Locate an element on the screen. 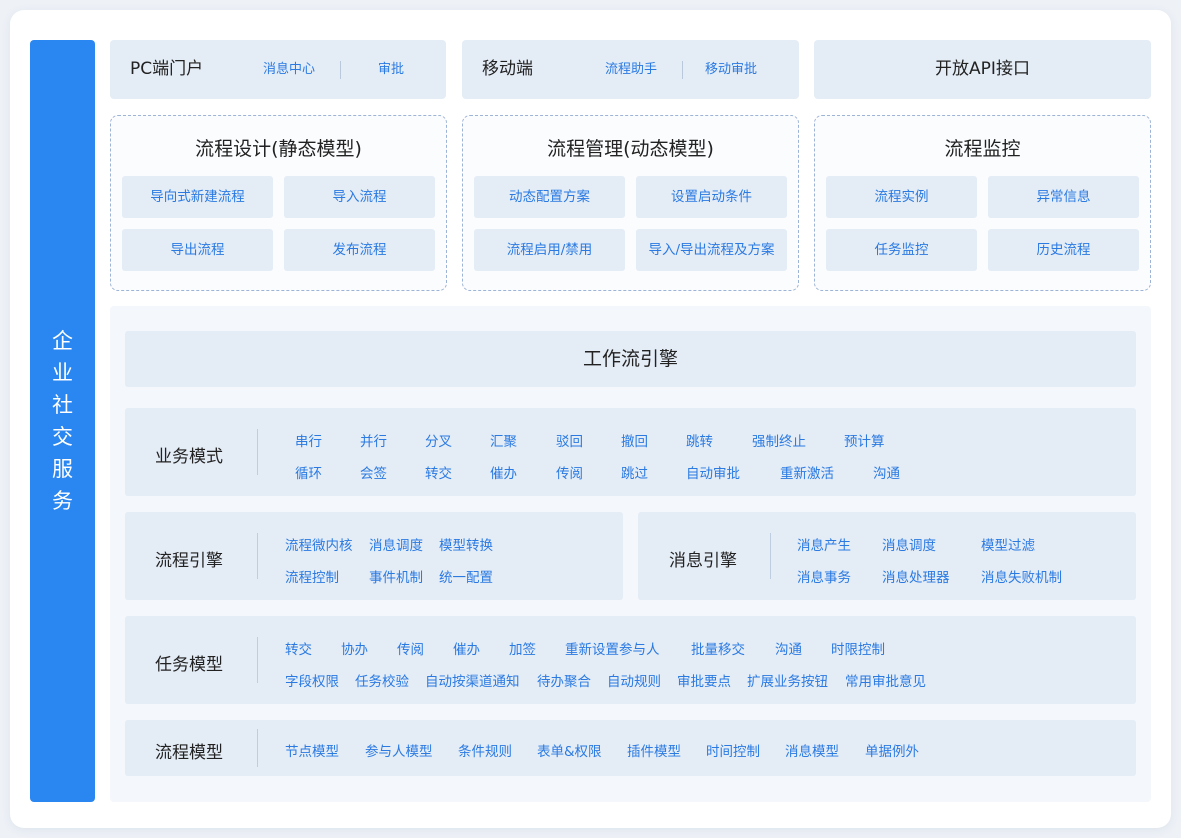 The width and height of the screenshot is (1181, 838). panel-button: 导出流程 is located at coordinates (197, 250).